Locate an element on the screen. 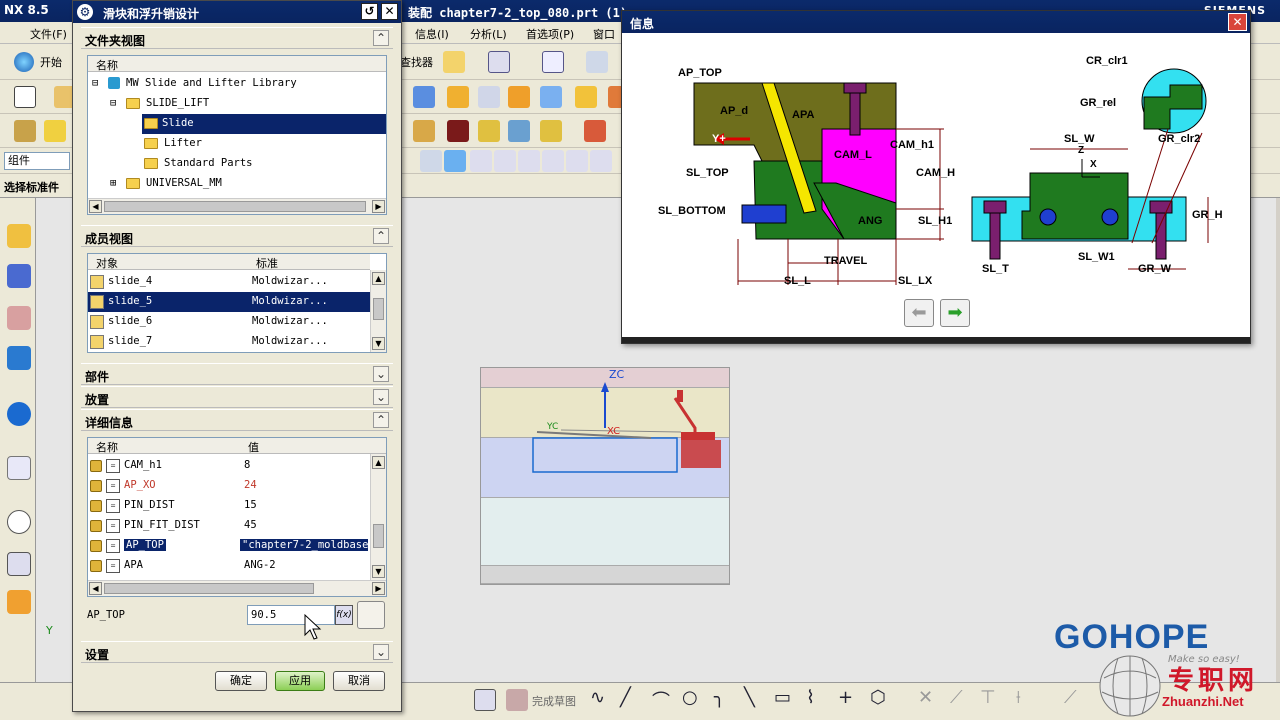 This screenshot has height=720, width=1280. mold-tool-11-icon is located at coordinates (519, 131).